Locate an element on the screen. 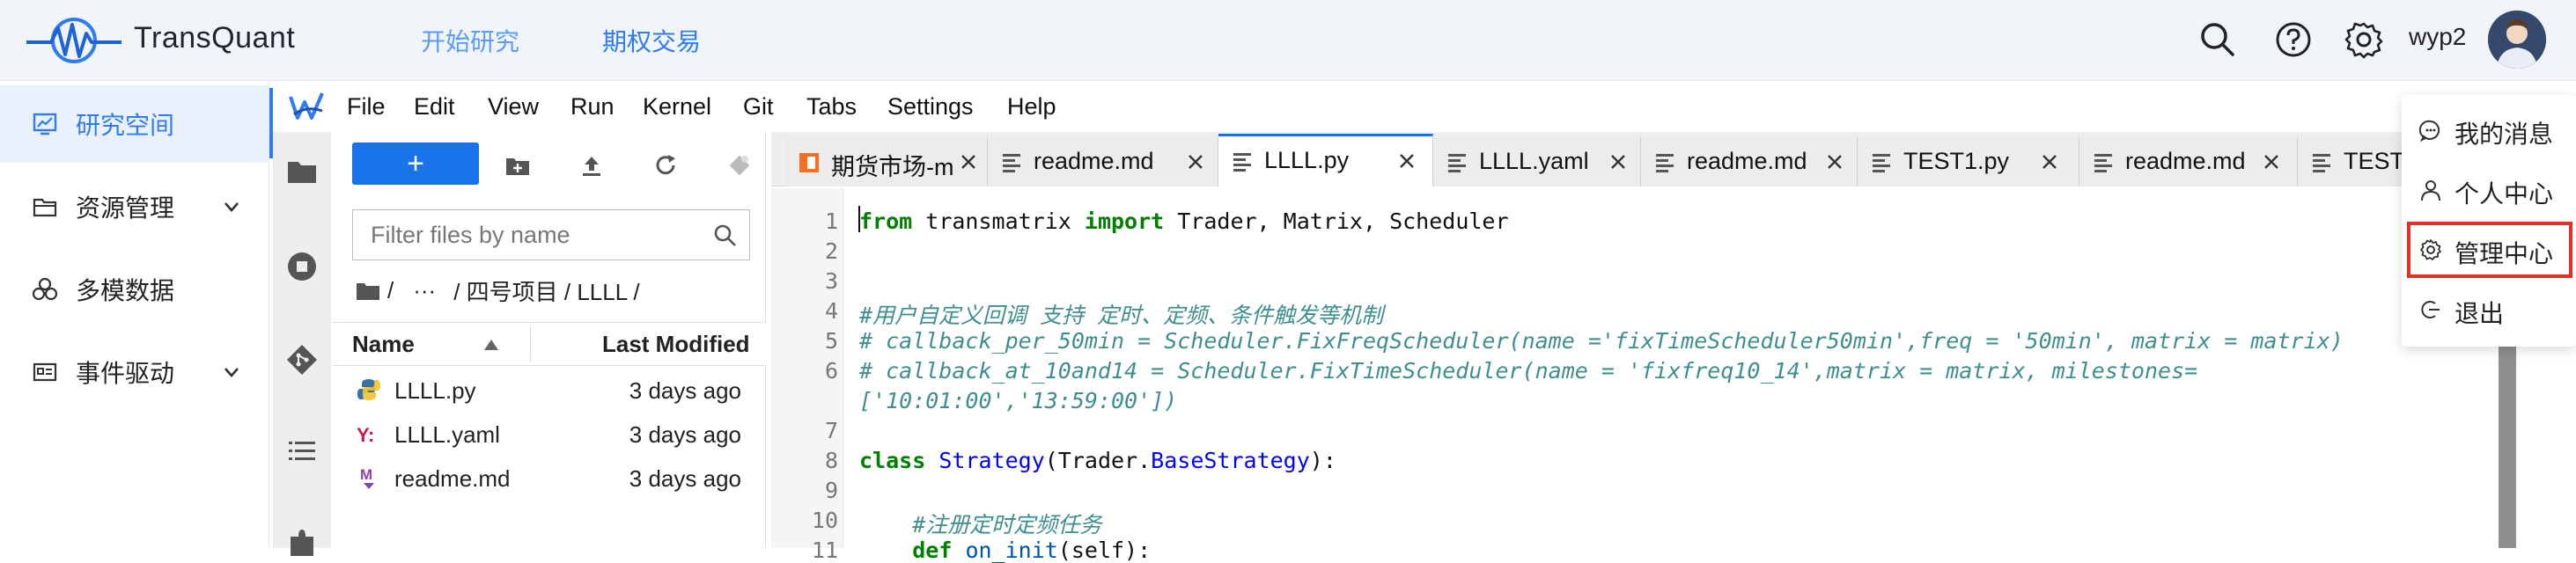 The height and width of the screenshot is (563, 2576). sidebar-item-event-driven: 事件驱动 is located at coordinates (134, 372).